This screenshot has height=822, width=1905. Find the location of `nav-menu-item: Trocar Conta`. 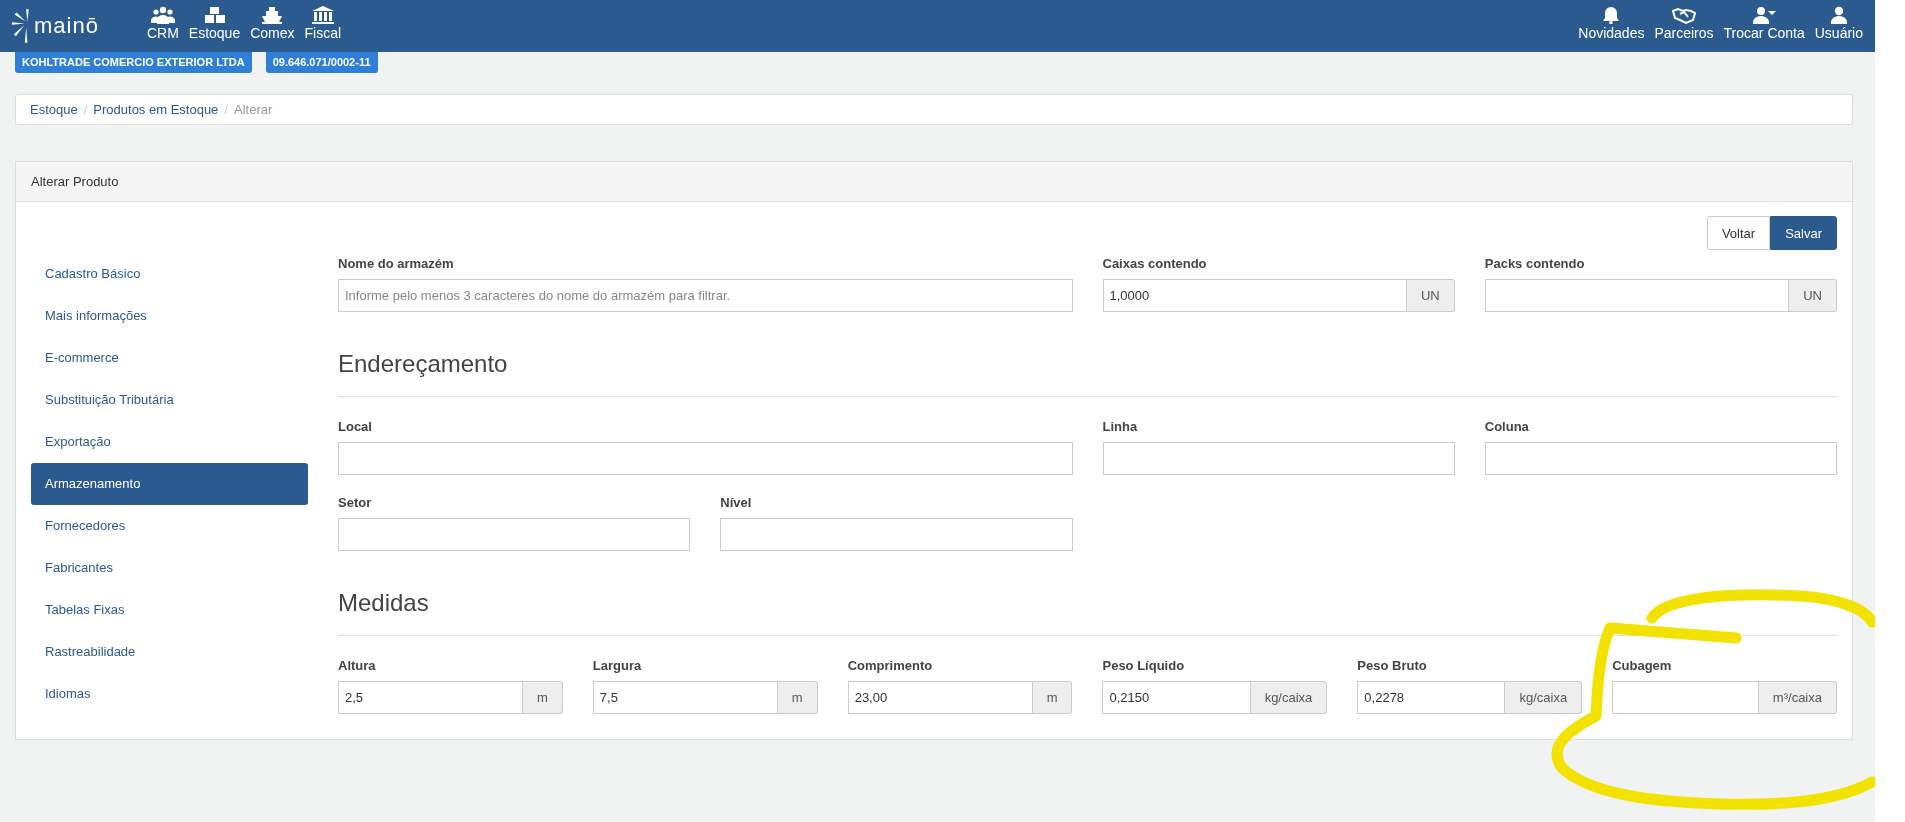

nav-menu-item: Trocar Conta is located at coordinates (1764, 23).